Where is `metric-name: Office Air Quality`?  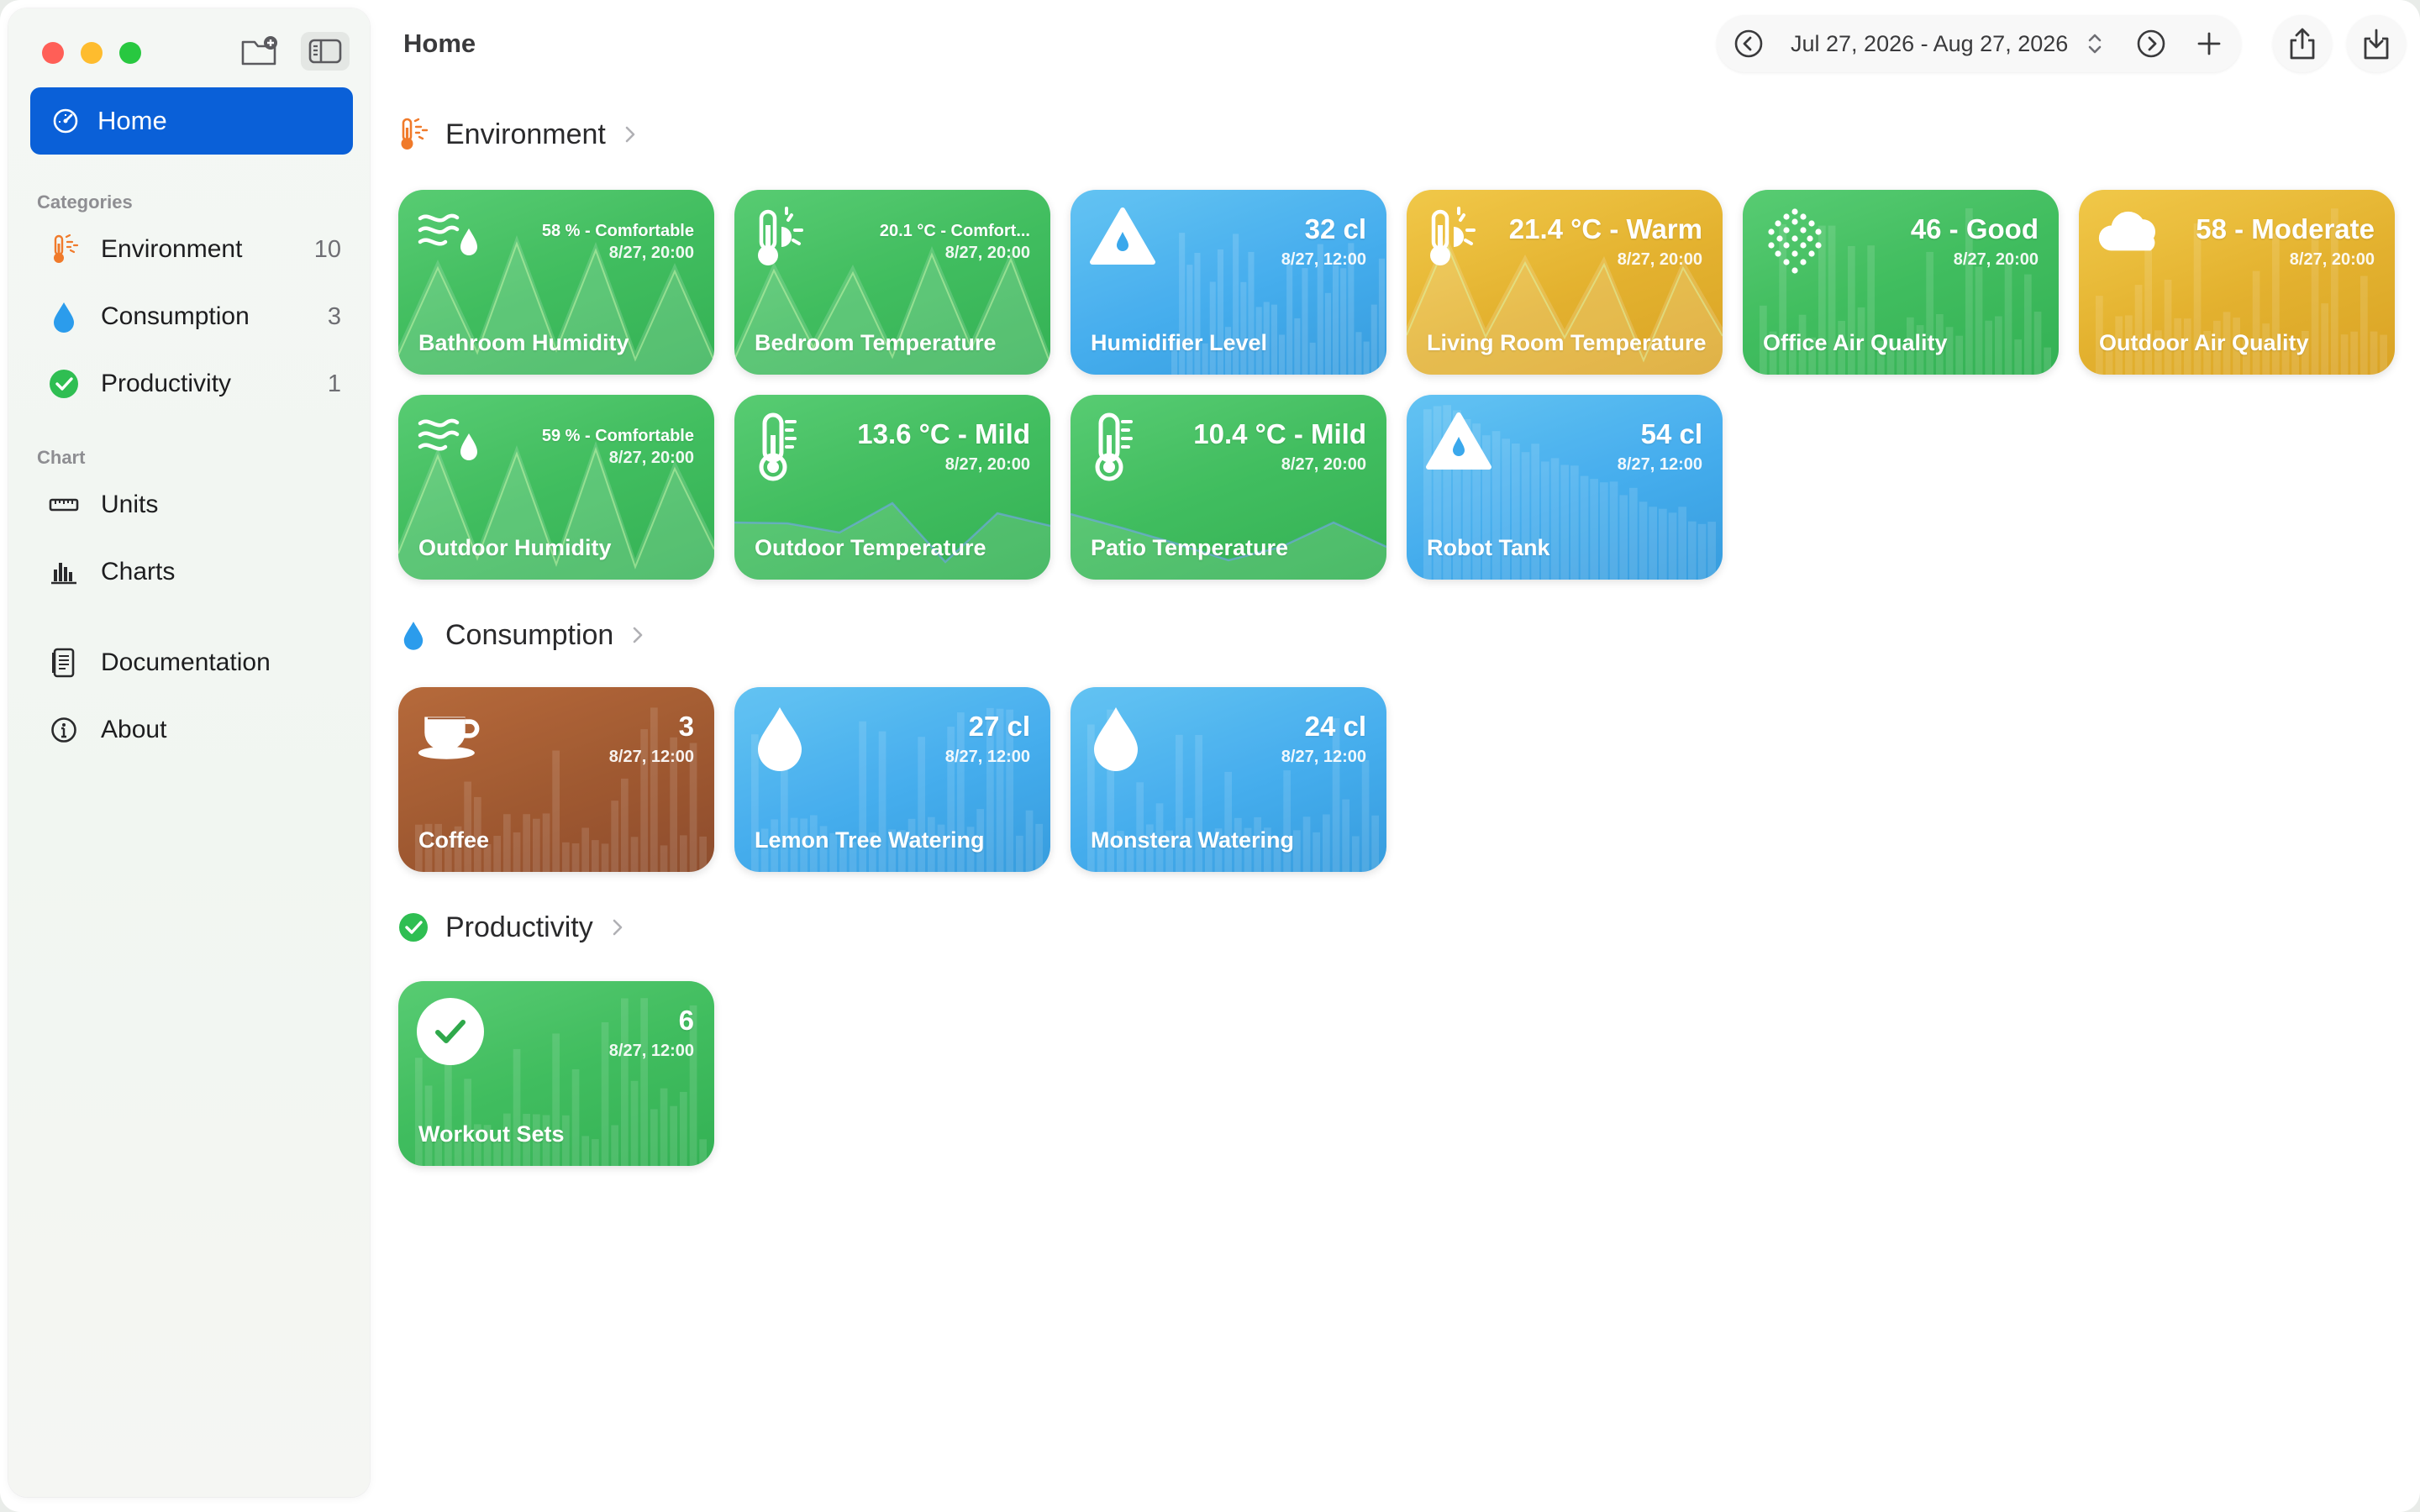 metric-name: Office Air Quality is located at coordinates (1856, 342).